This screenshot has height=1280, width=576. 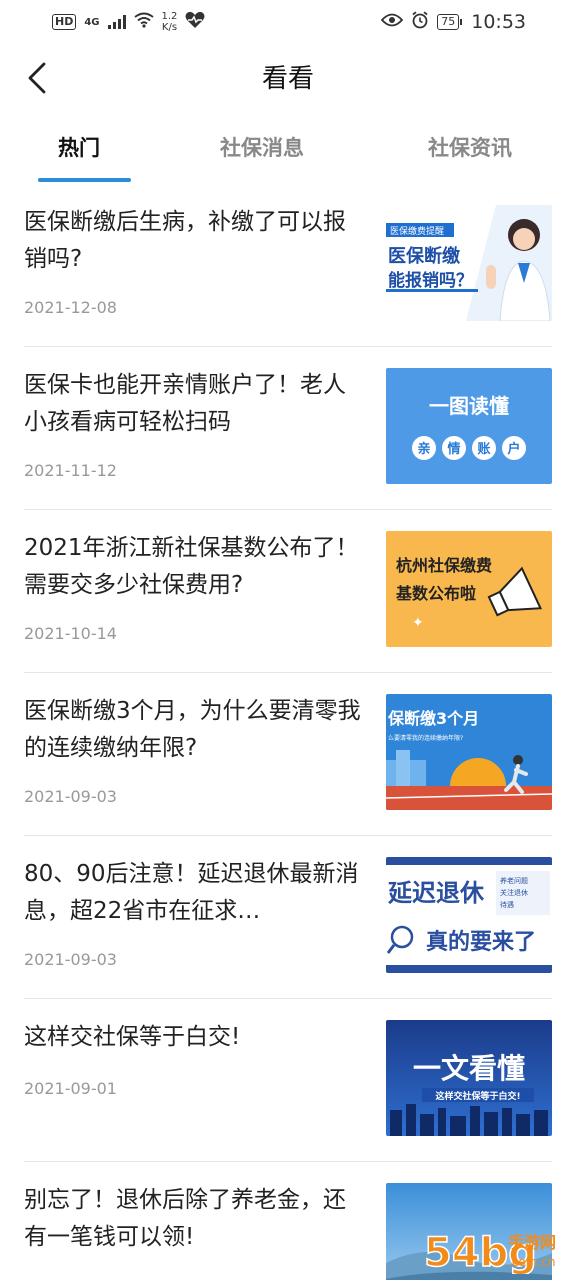 What do you see at coordinates (420, 22) in the screenshot?
I see `alarm-icon` at bounding box center [420, 22].